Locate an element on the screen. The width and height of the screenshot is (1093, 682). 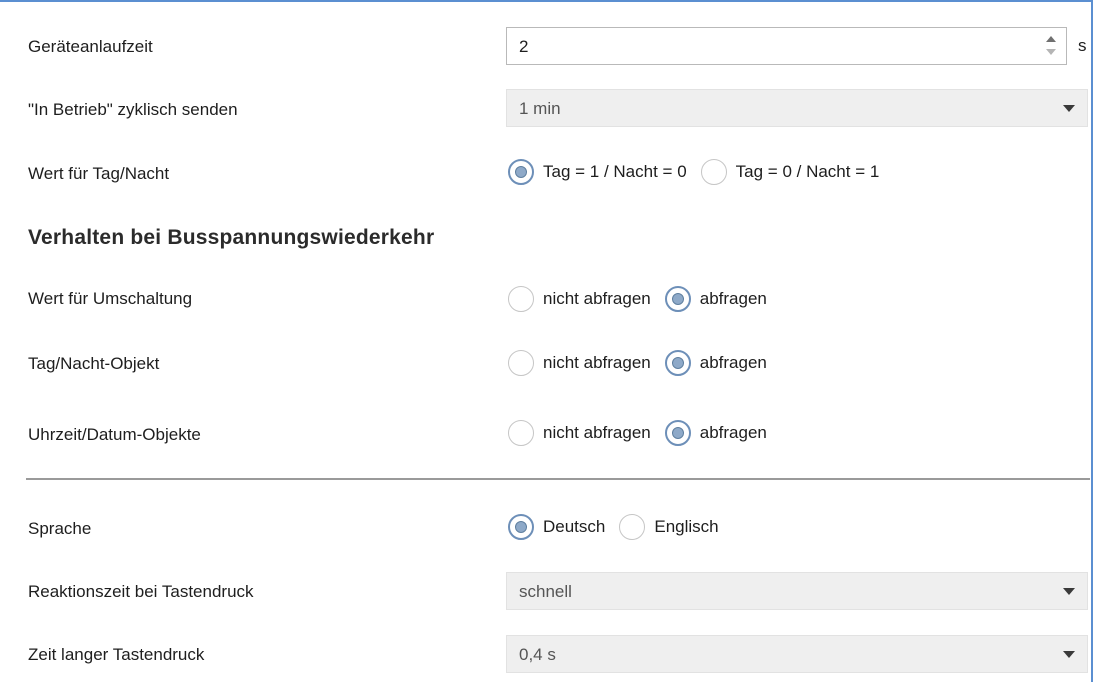
spinner-down-icon is located at coordinates (1051, 52).